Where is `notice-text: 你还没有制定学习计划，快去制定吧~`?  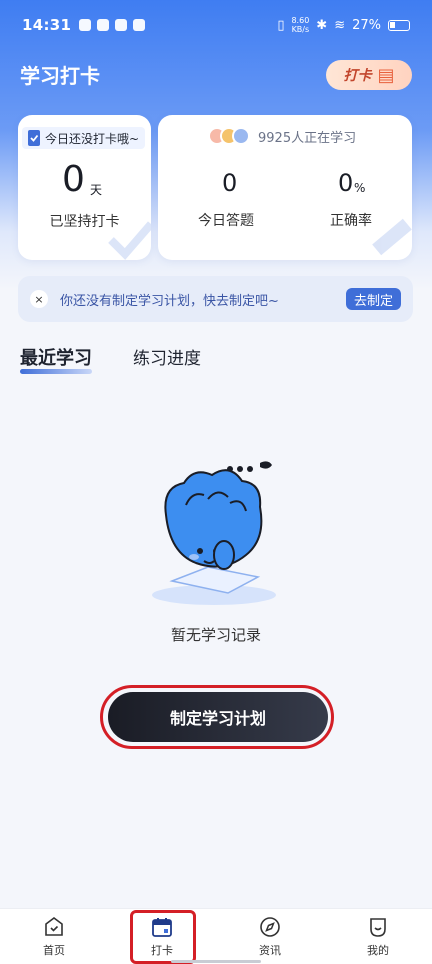
notice-text: 你还没有制定学习计划，快去制定吧~ is located at coordinates (169, 301).